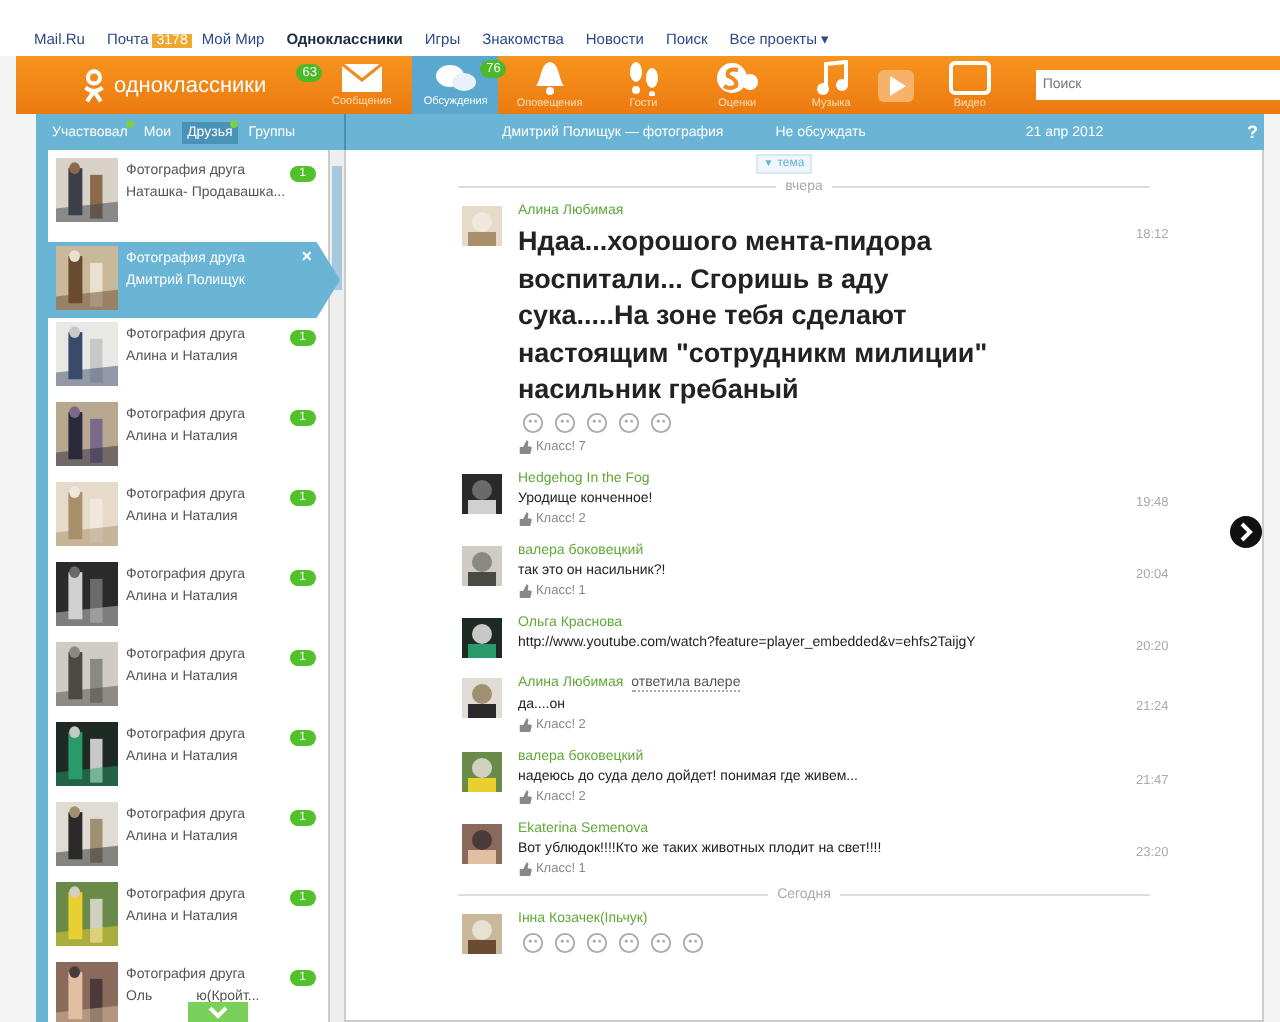 This screenshot has width=1280, height=1022. I want to click on help-link: ?, so click(1255, 132).